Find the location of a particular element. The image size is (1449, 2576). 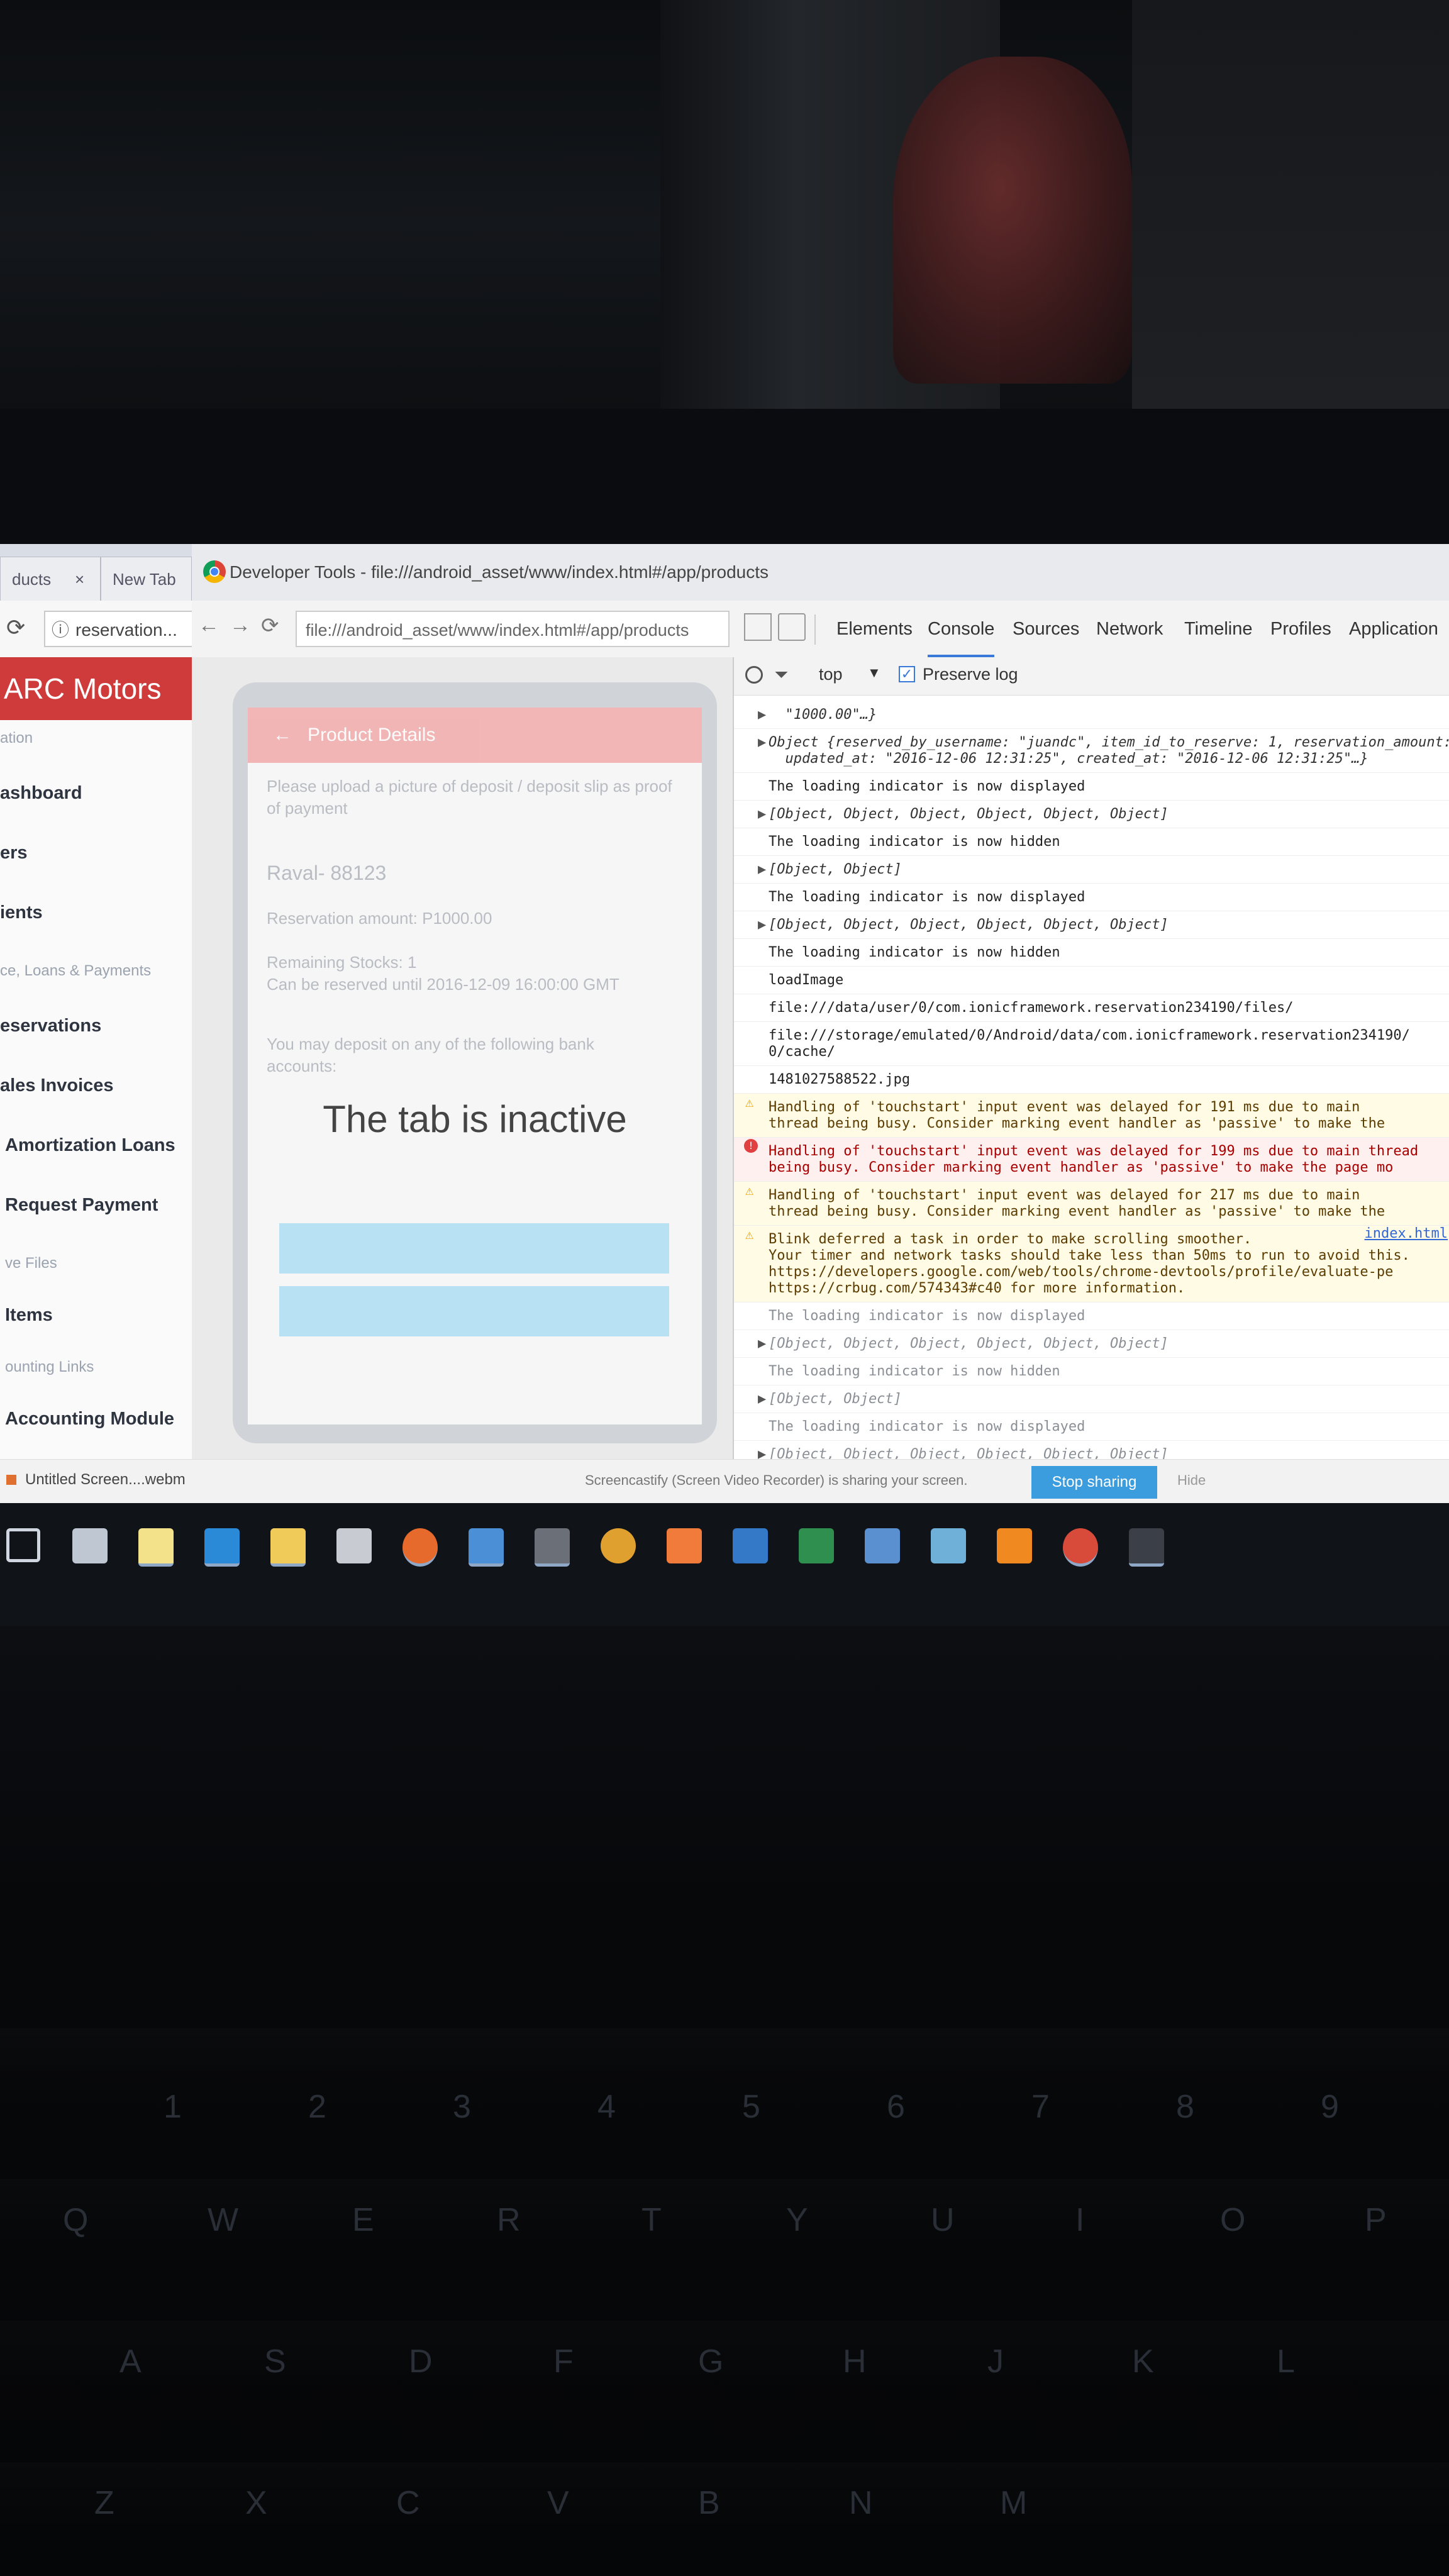

terminal-icon is located at coordinates (552, 1547).